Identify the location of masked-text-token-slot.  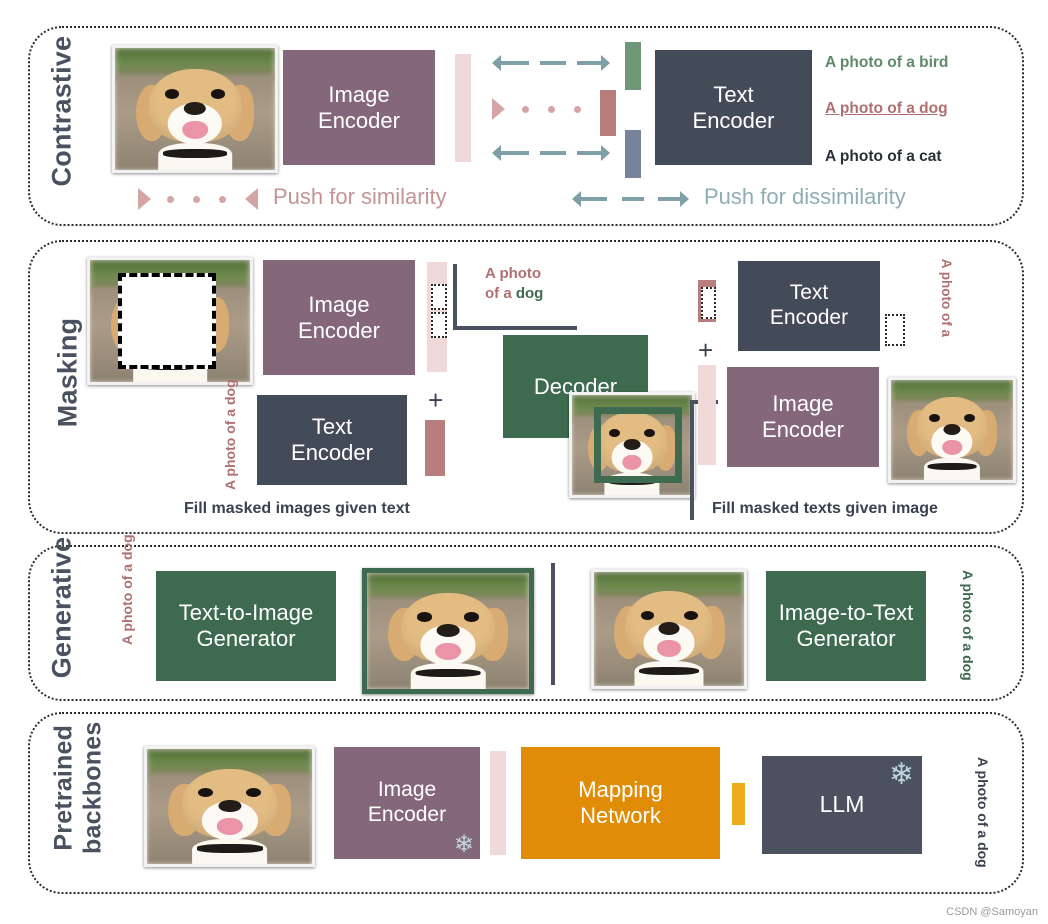
(708, 303).